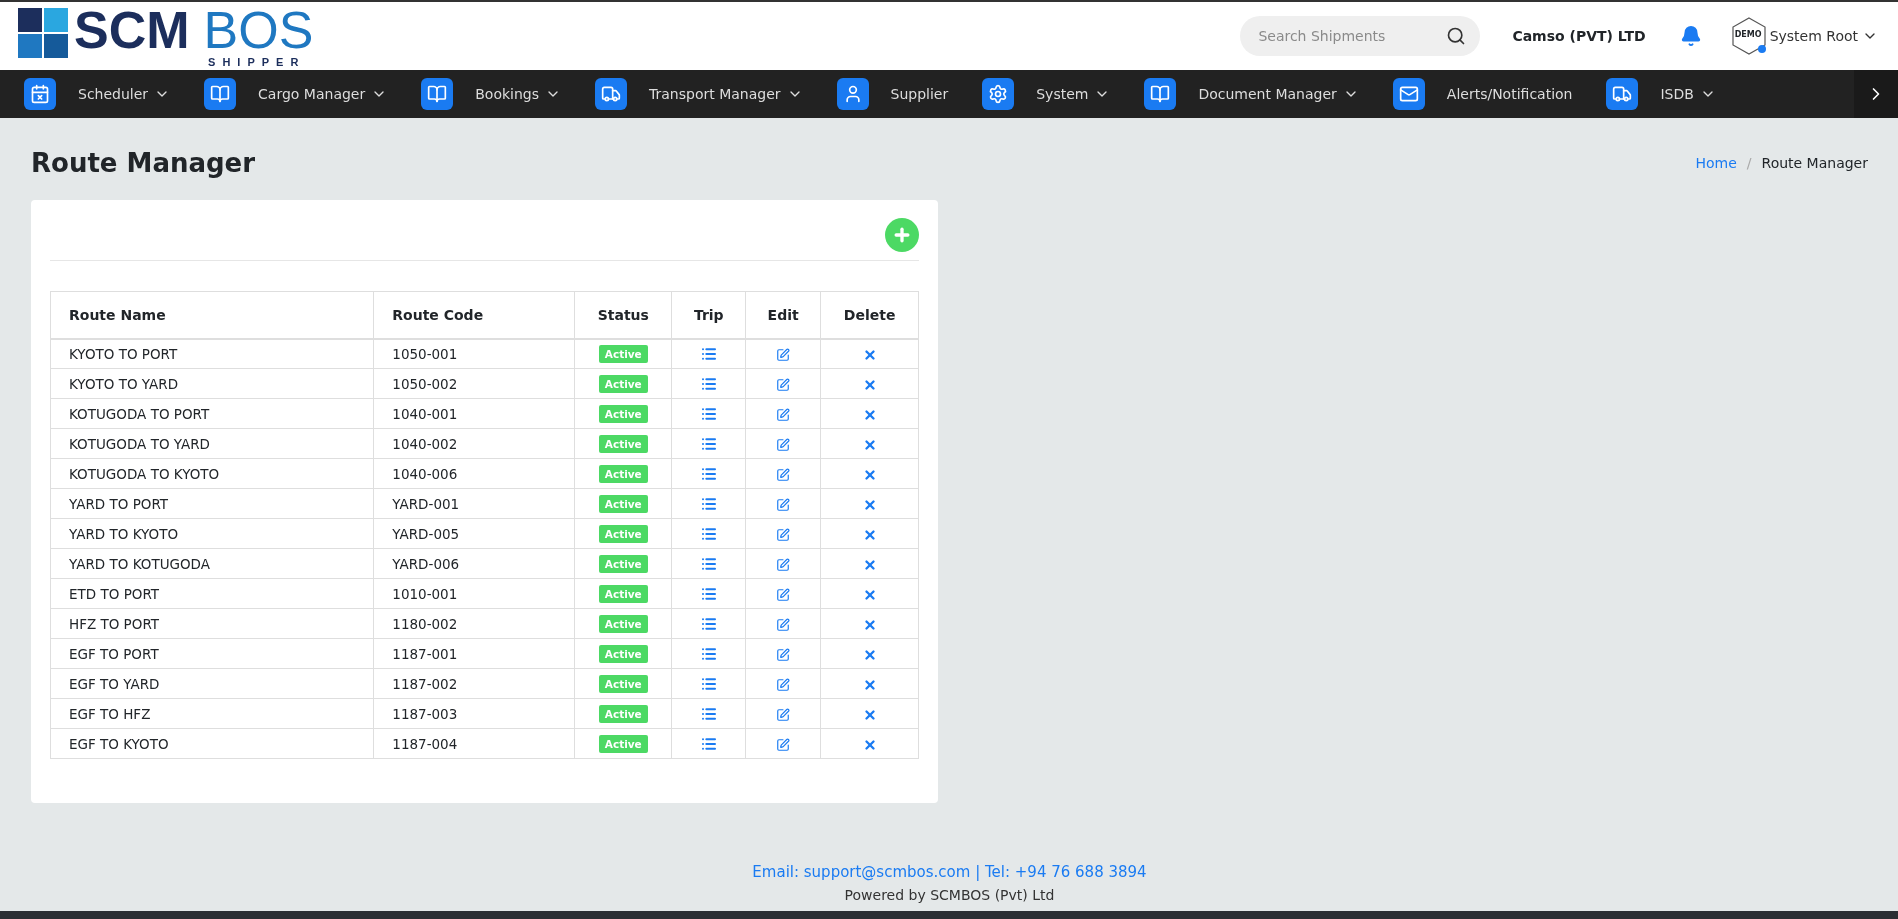 The width and height of the screenshot is (1898, 919). I want to click on column-header: Route Name, so click(212, 315).